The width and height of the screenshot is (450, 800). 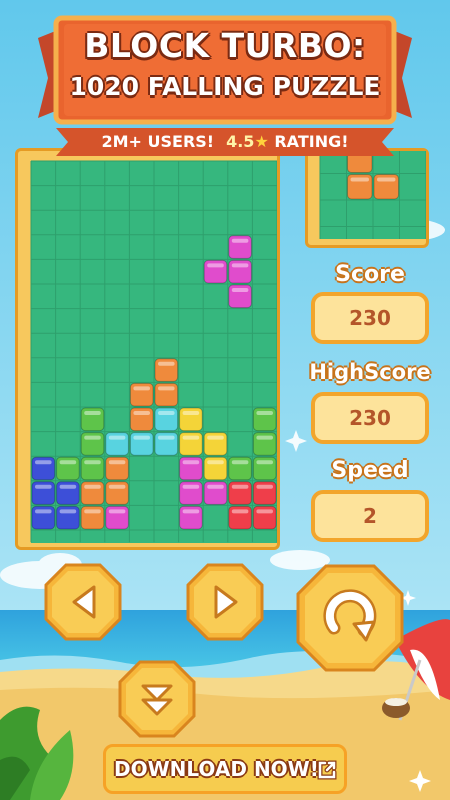 What do you see at coordinates (157, 699) in the screenshot?
I see `drop-down-button` at bounding box center [157, 699].